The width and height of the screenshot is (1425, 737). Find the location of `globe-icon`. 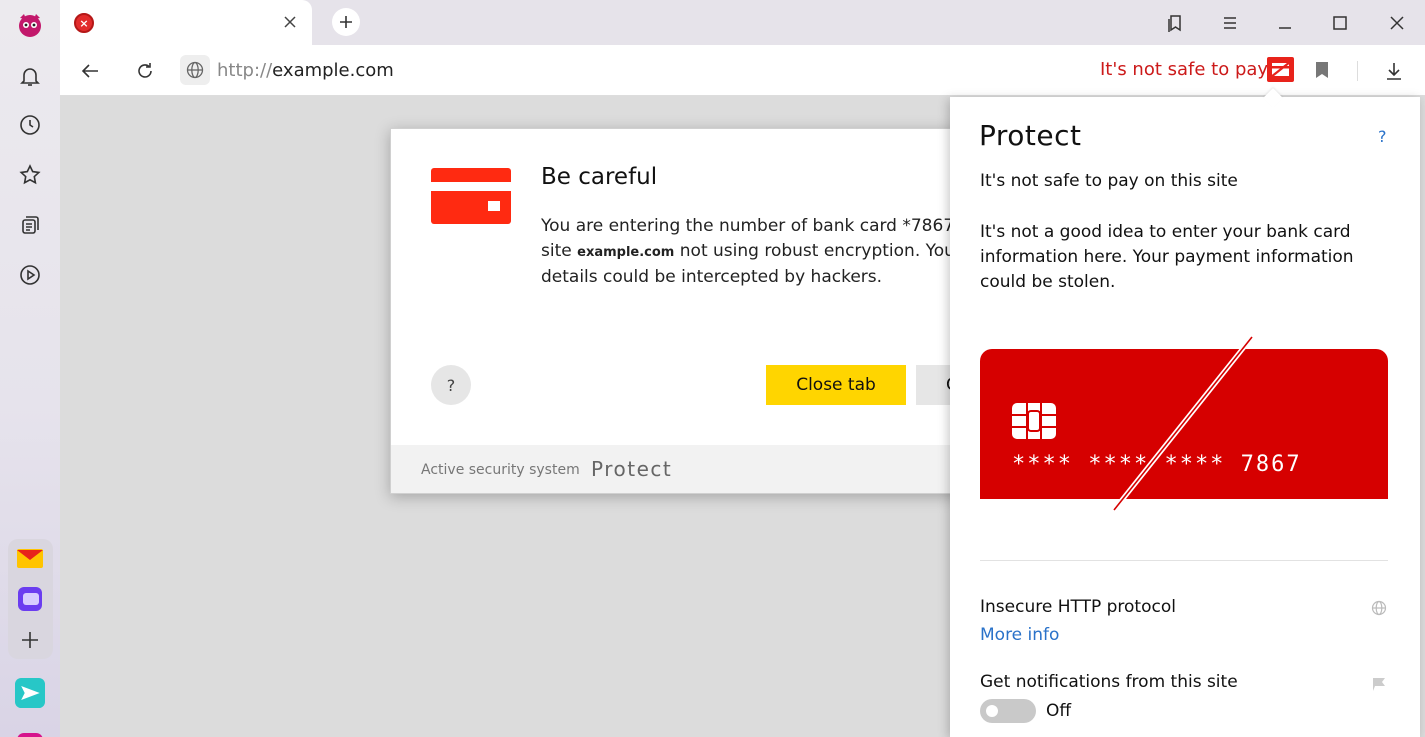

globe-icon is located at coordinates (1379, 608).